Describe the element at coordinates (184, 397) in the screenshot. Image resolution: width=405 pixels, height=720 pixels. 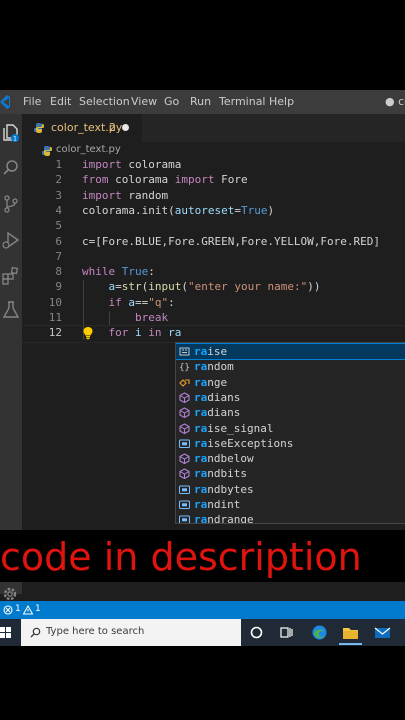
I see `method-icon` at that location.